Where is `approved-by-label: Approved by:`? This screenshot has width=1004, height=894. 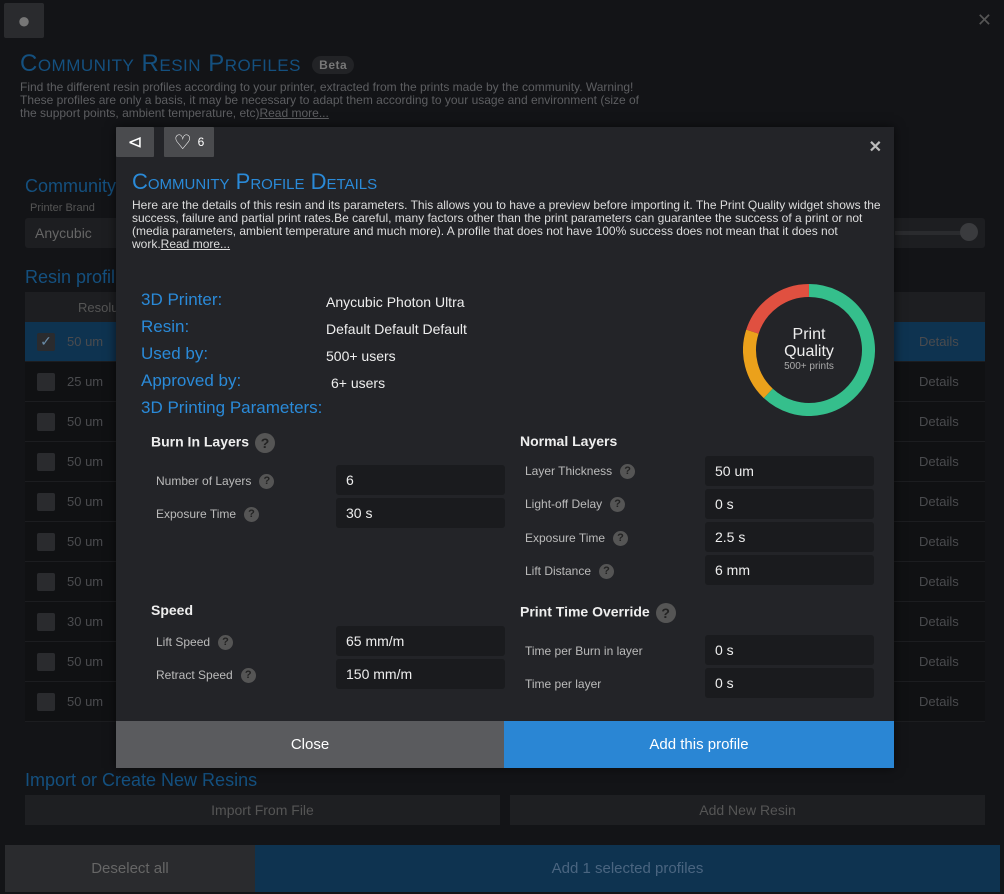 approved-by-label: Approved by: is located at coordinates (191, 380).